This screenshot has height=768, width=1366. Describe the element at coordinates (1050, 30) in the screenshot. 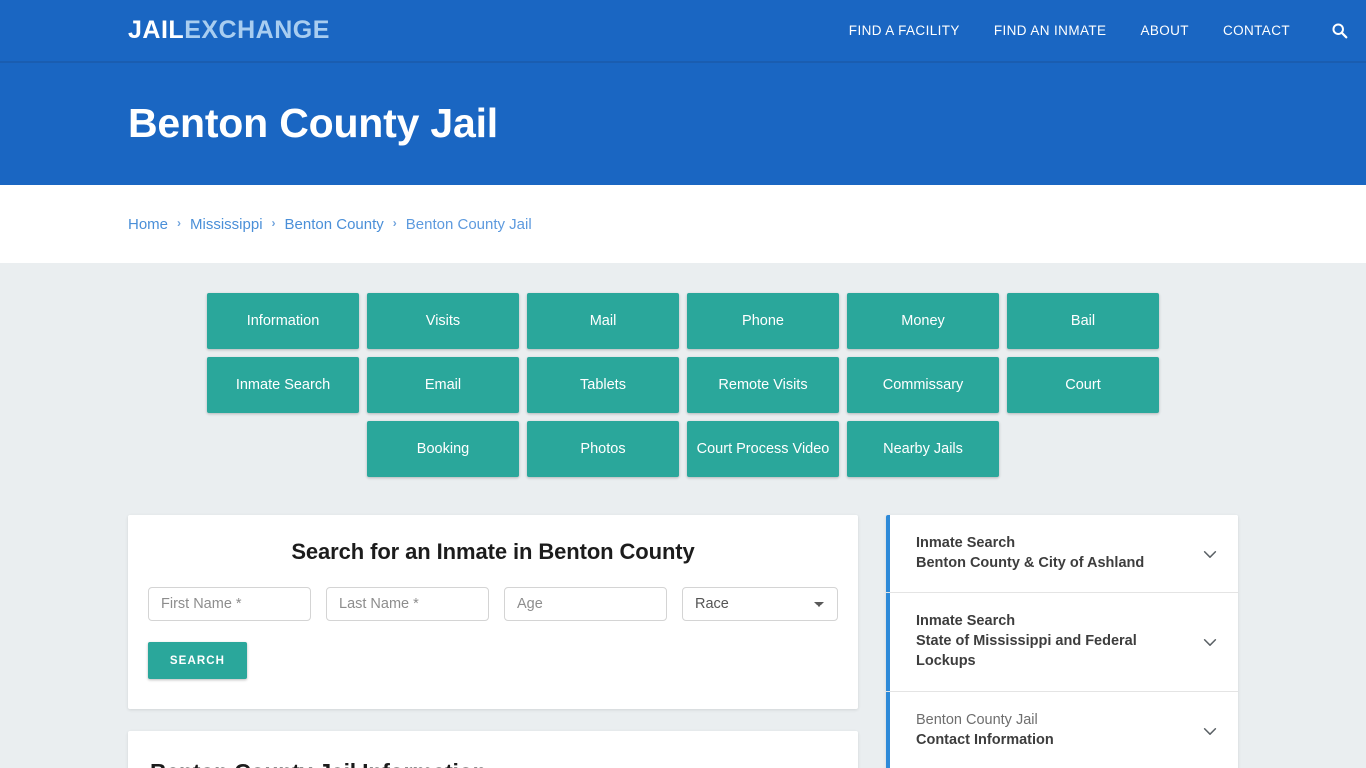

I see `nav-item-find-an-inmate: FIND AN INMATE` at that location.